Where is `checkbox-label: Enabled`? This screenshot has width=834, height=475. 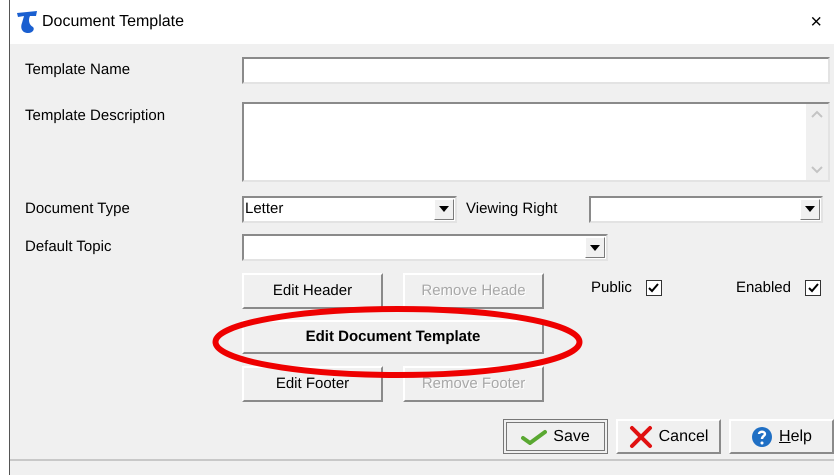 checkbox-label: Enabled is located at coordinates (763, 288).